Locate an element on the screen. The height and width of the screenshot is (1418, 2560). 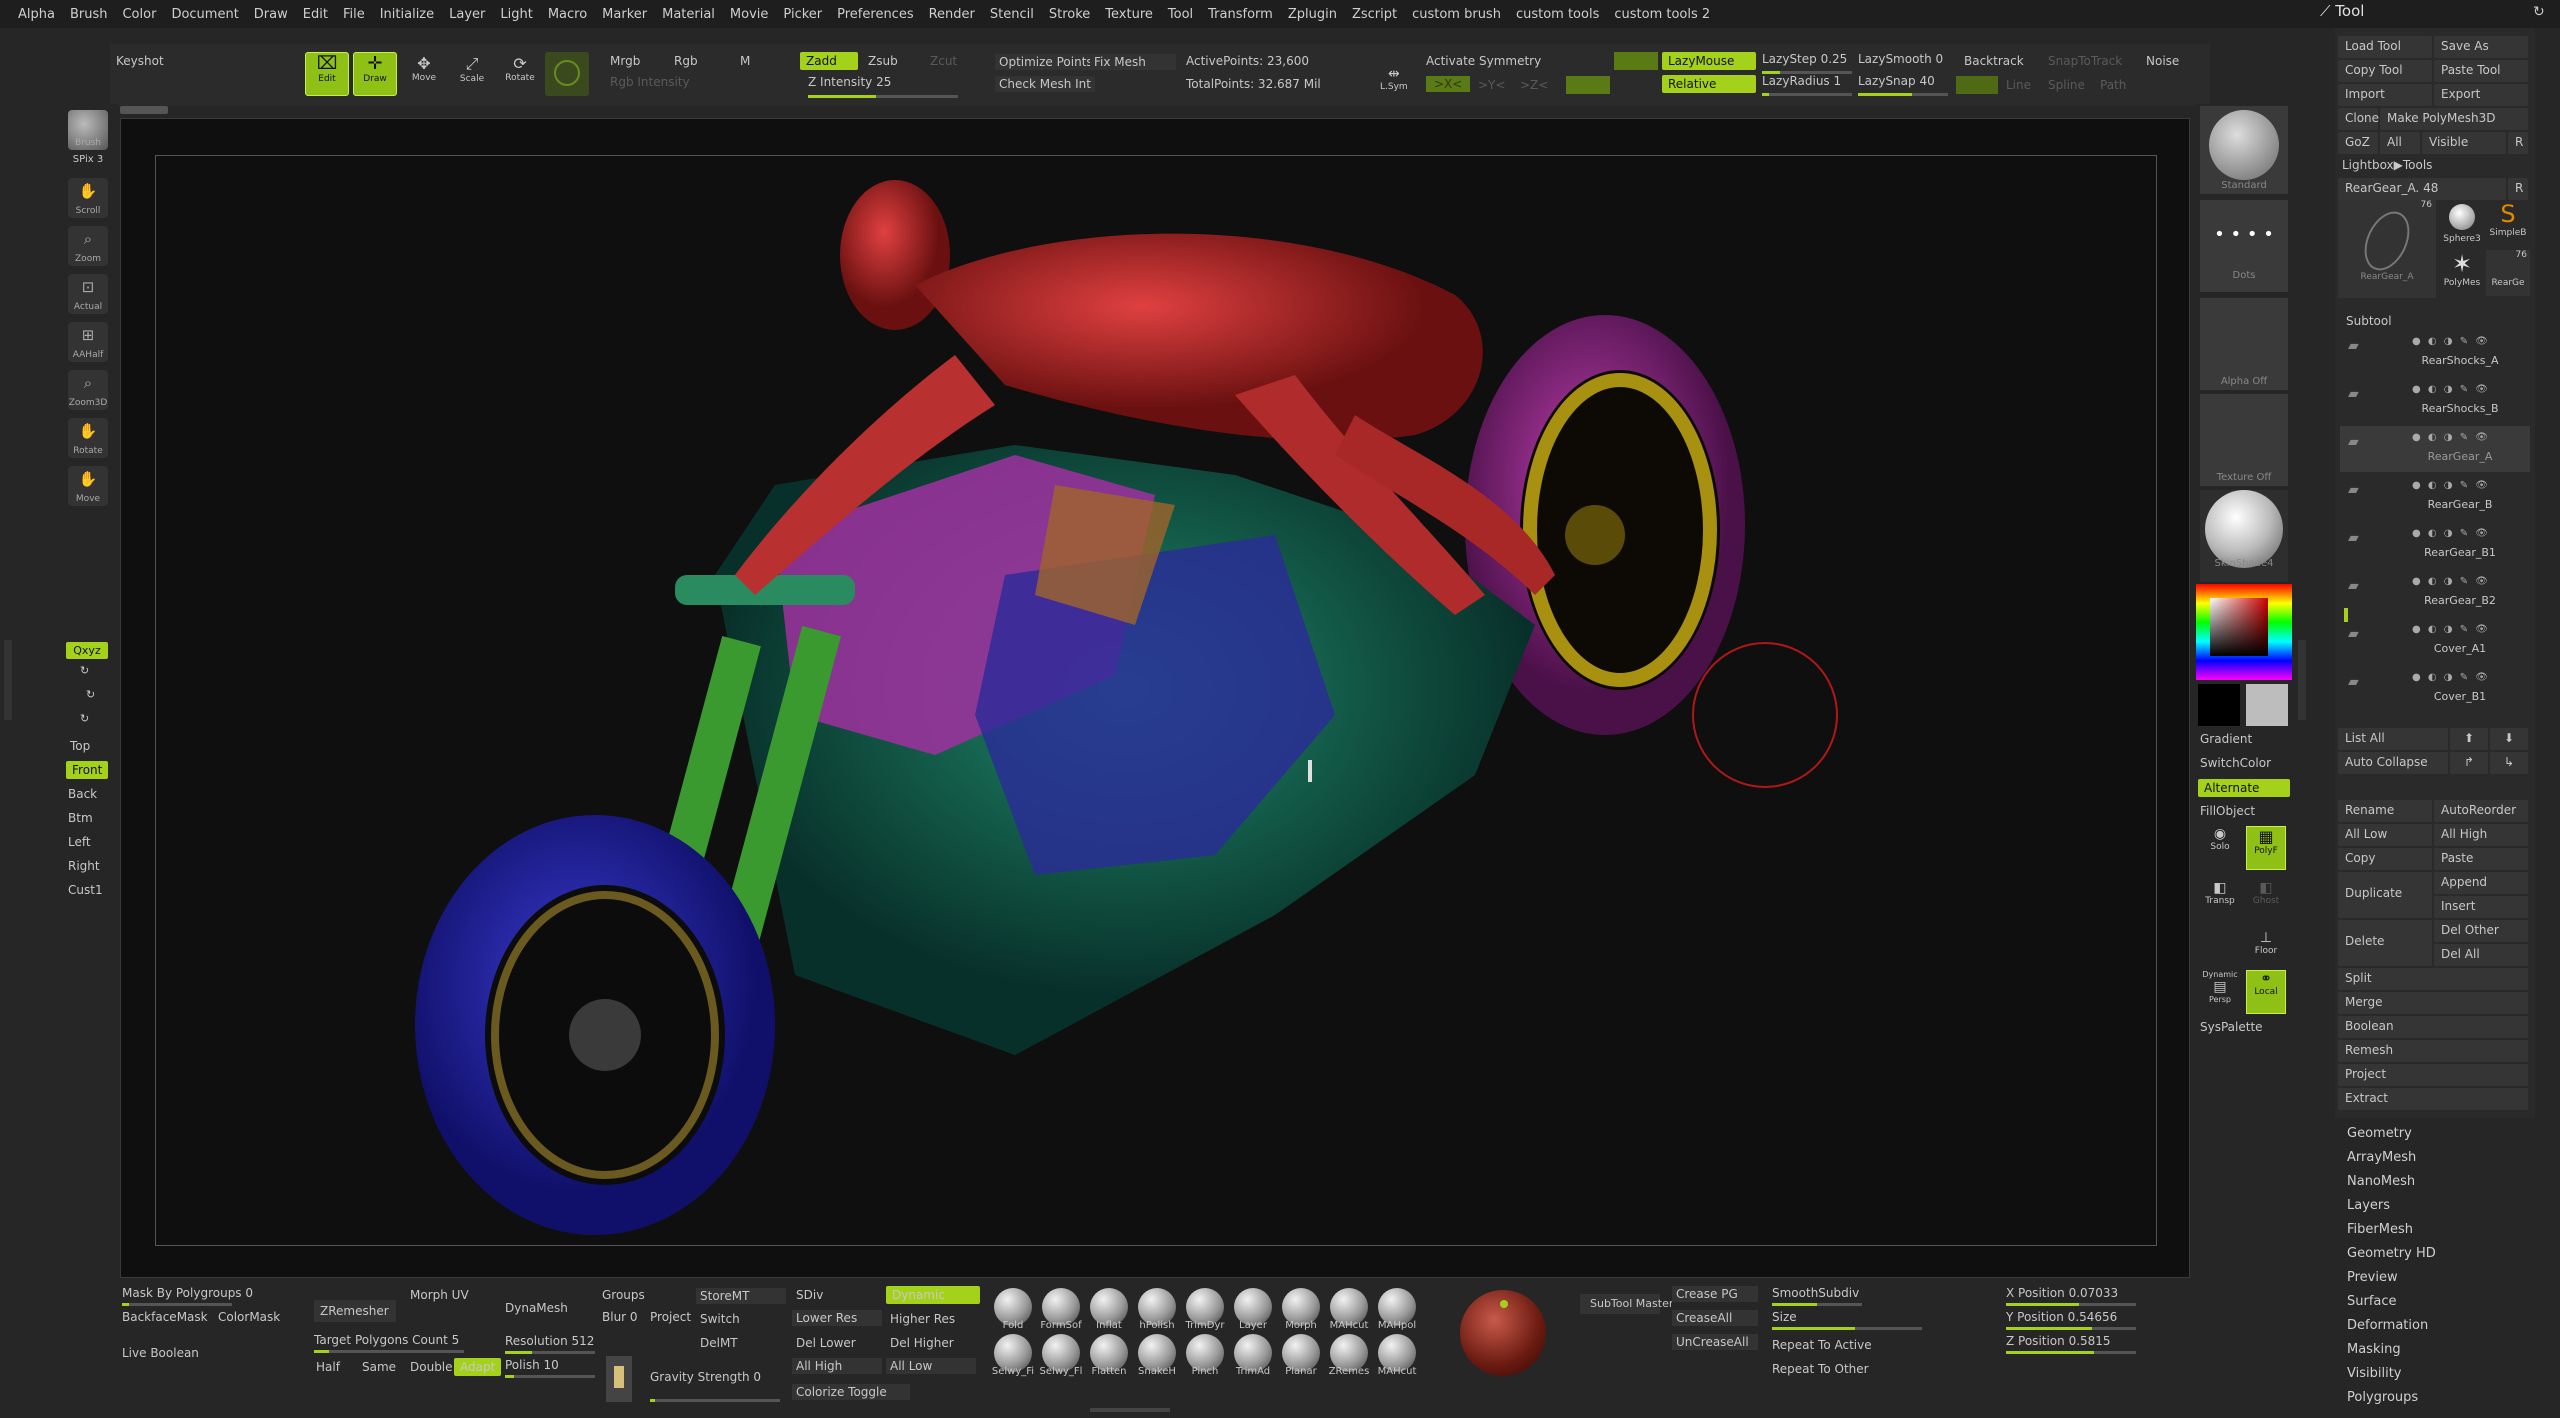
target-polys-slider: Target Polygons Count 5 is located at coordinates (386, 1340).